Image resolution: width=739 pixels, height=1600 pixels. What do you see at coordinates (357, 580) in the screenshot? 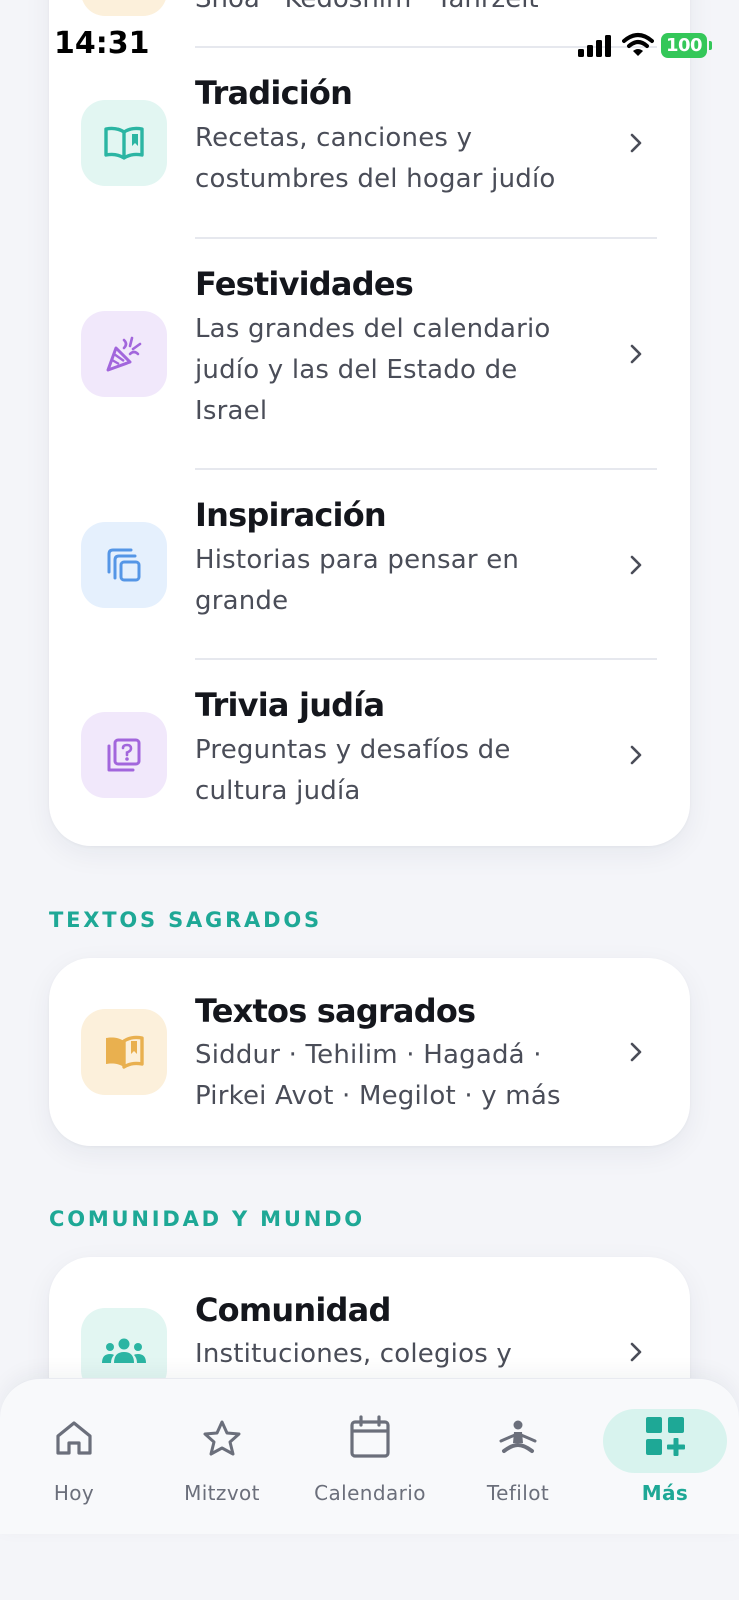
I see `menu-item-subtitle: Historias para pensar en grande` at bounding box center [357, 580].